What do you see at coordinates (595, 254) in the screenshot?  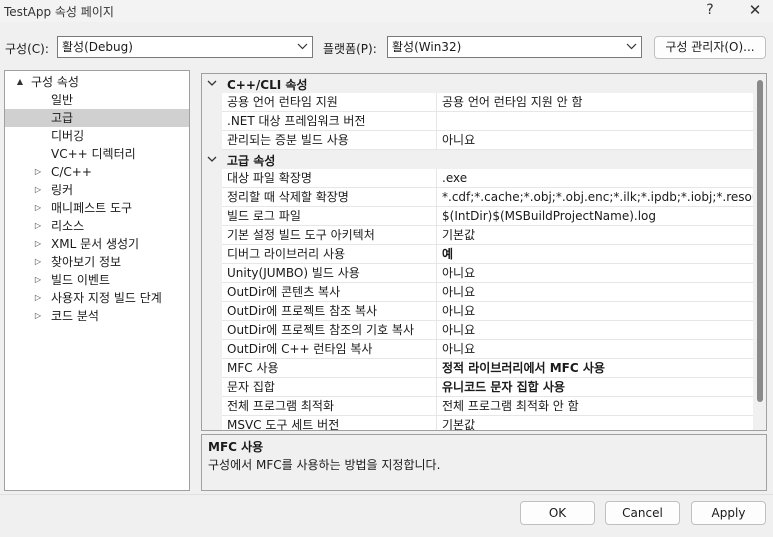 I see `property-value: 예` at bounding box center [595, 254].